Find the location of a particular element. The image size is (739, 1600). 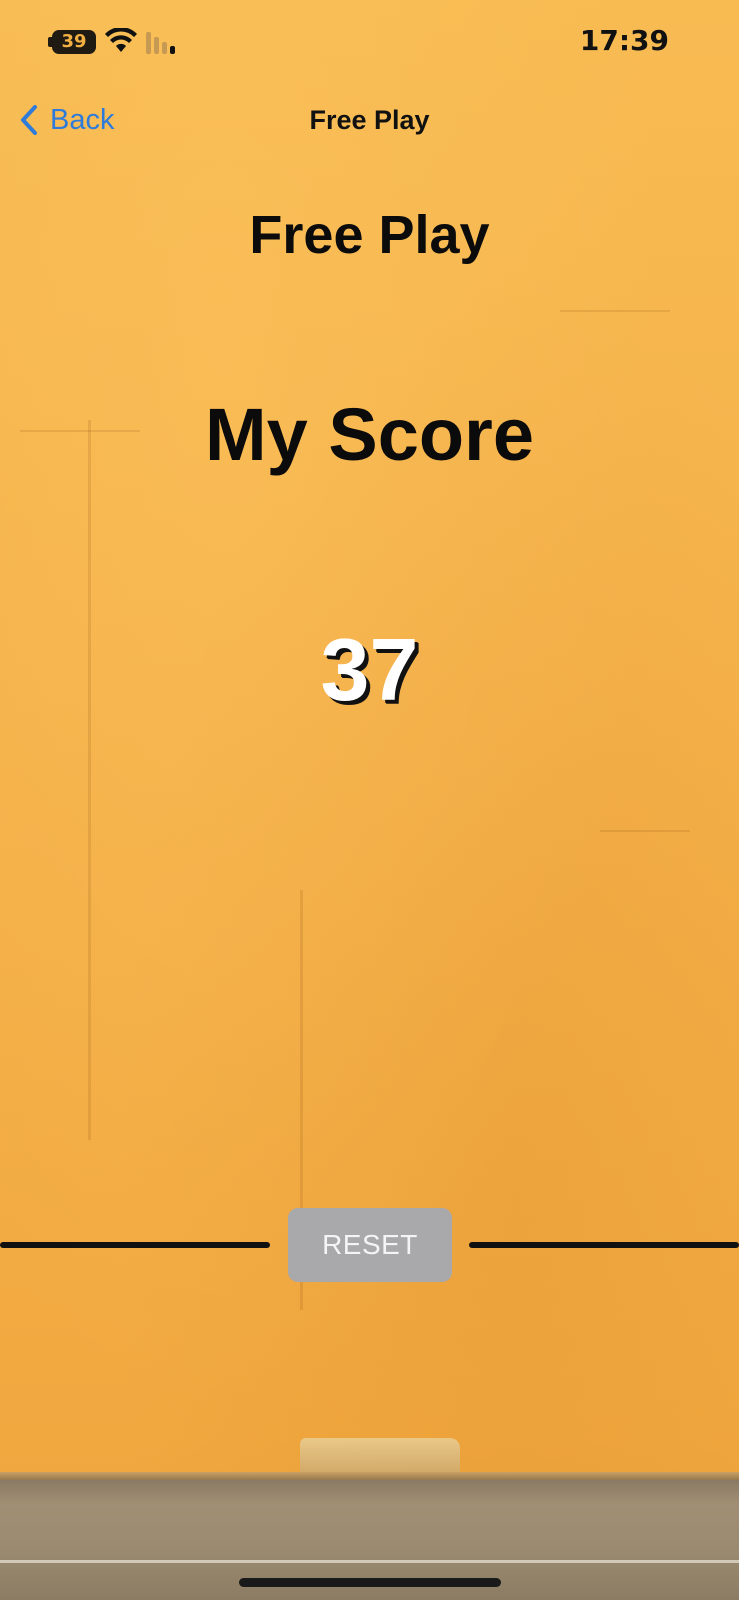

page-title: Free Play is located at coordinates (369, 235).